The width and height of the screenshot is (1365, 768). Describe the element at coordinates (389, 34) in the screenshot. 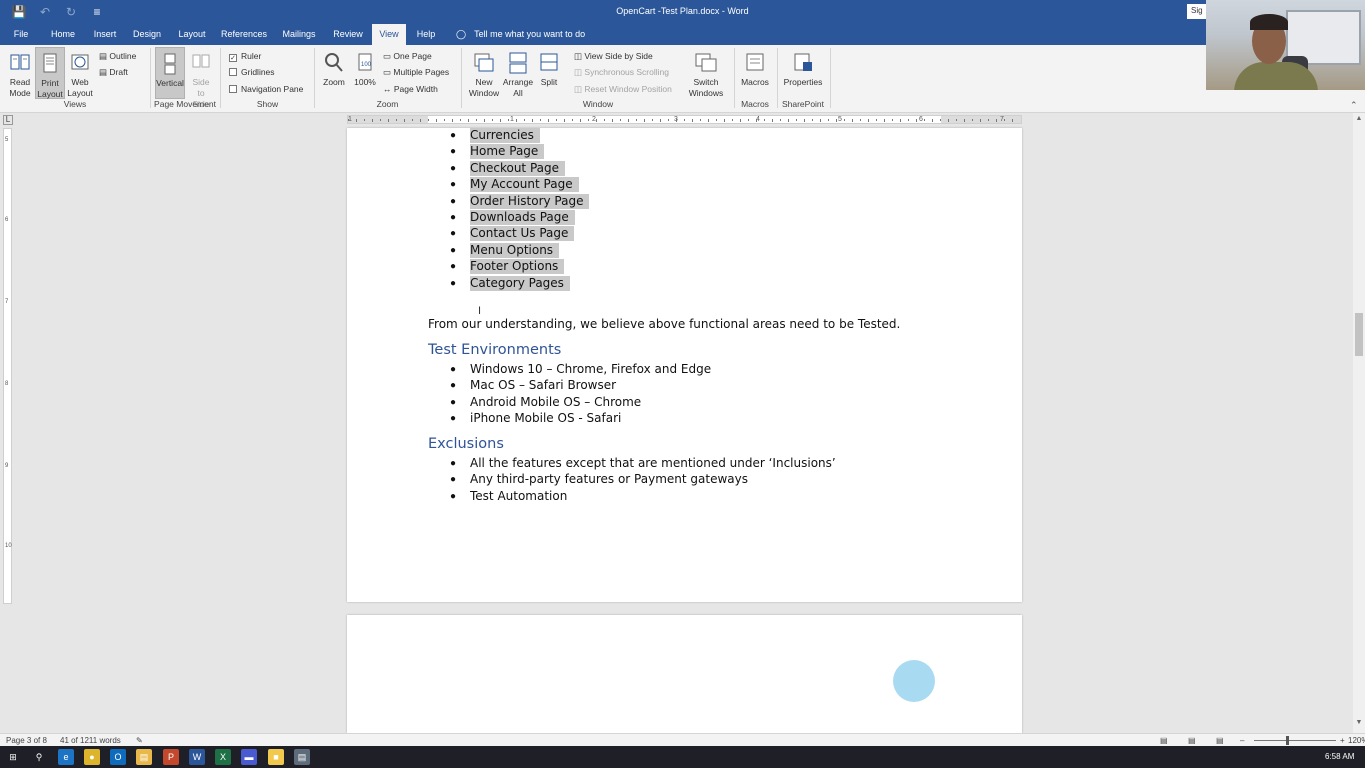

I see `tab-view: View` at that location.